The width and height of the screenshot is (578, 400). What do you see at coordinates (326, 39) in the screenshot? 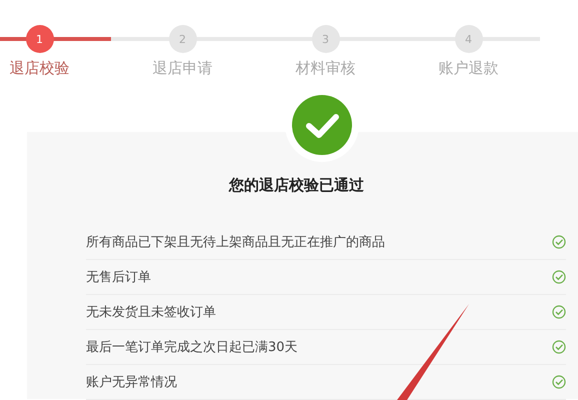
I see `step-number: 3` at bounding box center [326, 39].